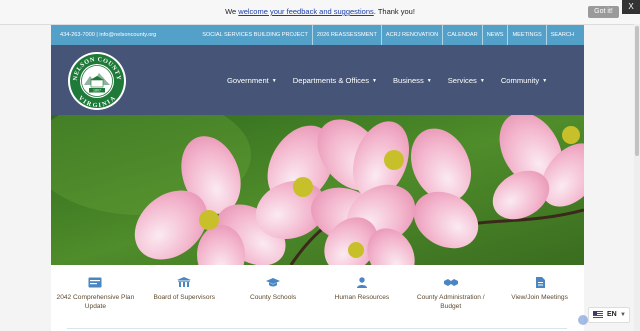 Image resolution: width=640 pixels, height=331 pixels. What do you see at coordinates (494, 35) in the screenshot?
I see `utility-link-news: NEWS` at bounding box center [494, 35].